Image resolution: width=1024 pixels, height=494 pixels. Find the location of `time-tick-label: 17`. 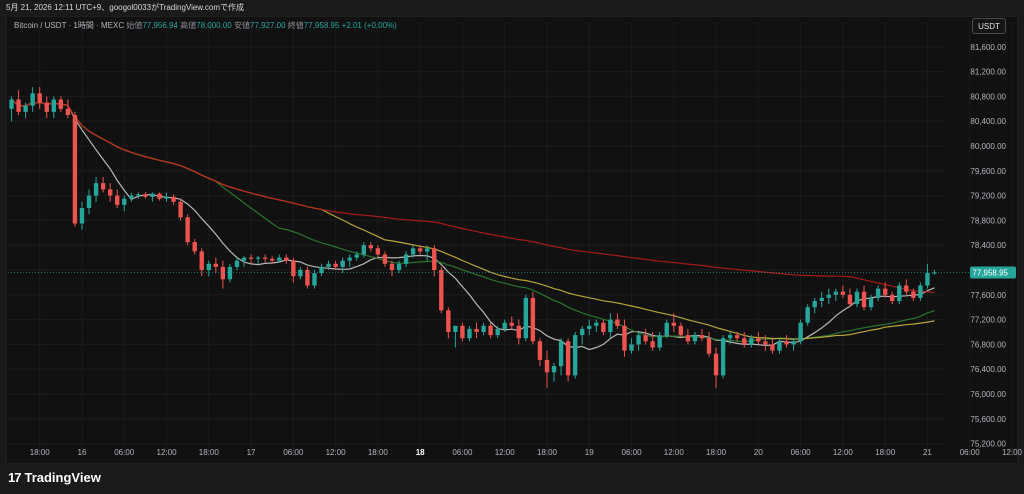

time-tick-label: 17 is located at coordinates (251, 452).